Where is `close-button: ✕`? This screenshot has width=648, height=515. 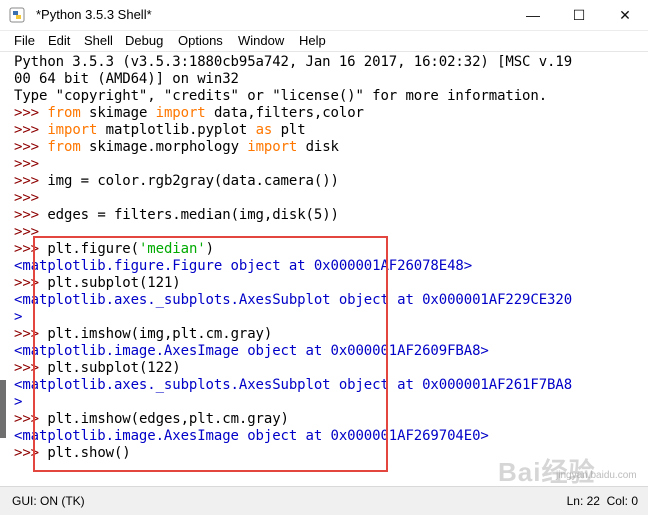
close-button: ✕ is located at coordinates (625, 15).